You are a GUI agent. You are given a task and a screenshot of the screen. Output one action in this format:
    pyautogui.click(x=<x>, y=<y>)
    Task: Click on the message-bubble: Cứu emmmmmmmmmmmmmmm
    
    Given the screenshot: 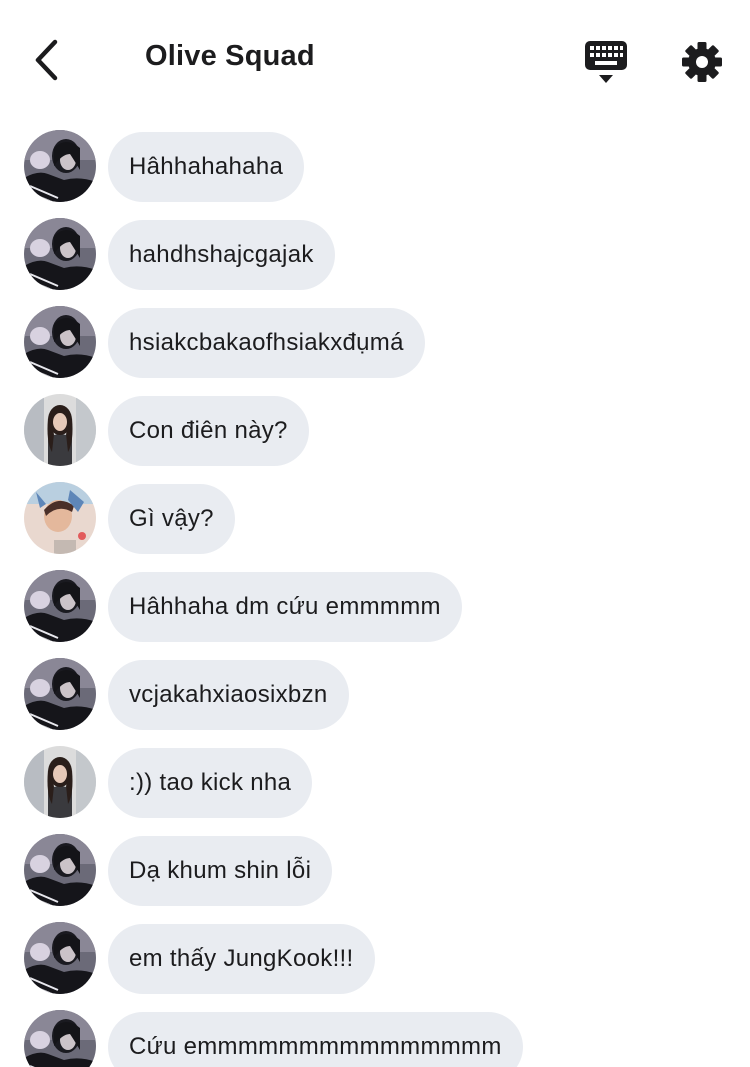 What is the action you would take?
    pyautogui.click(x=315, y=1039)
    